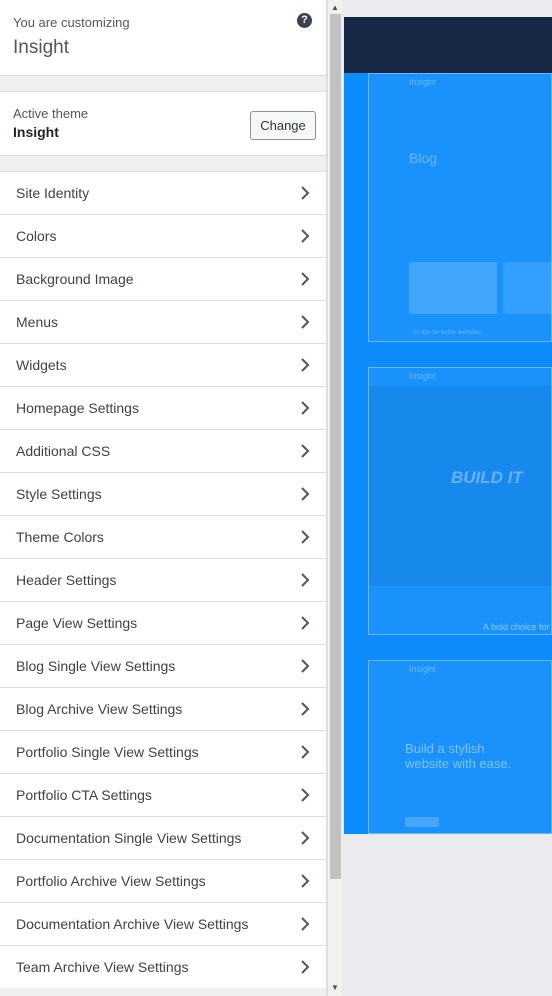 The width and height of the screenshot is (552, 996). What do you see at coordinates (132, 924) in the screenshot?
I see `section-label: Documentation Archive View Settings` at bounding box center [132, 924].